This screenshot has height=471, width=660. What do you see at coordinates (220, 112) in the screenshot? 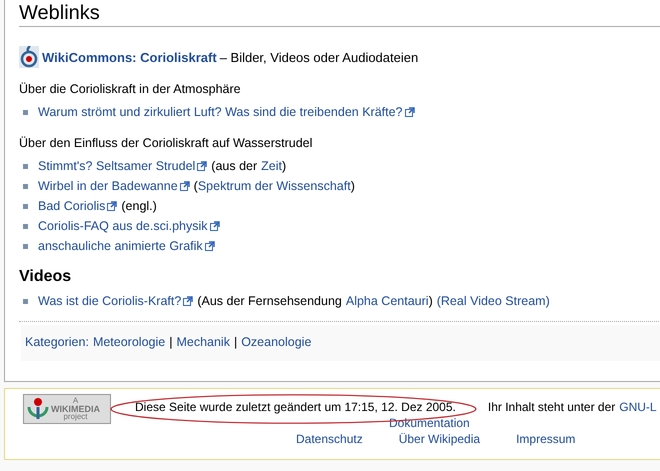
I see `external-link: Warum strömt und zirkuliert Luft? Was sind die treibenden Kräfte?` at bounding box center [220, 112].